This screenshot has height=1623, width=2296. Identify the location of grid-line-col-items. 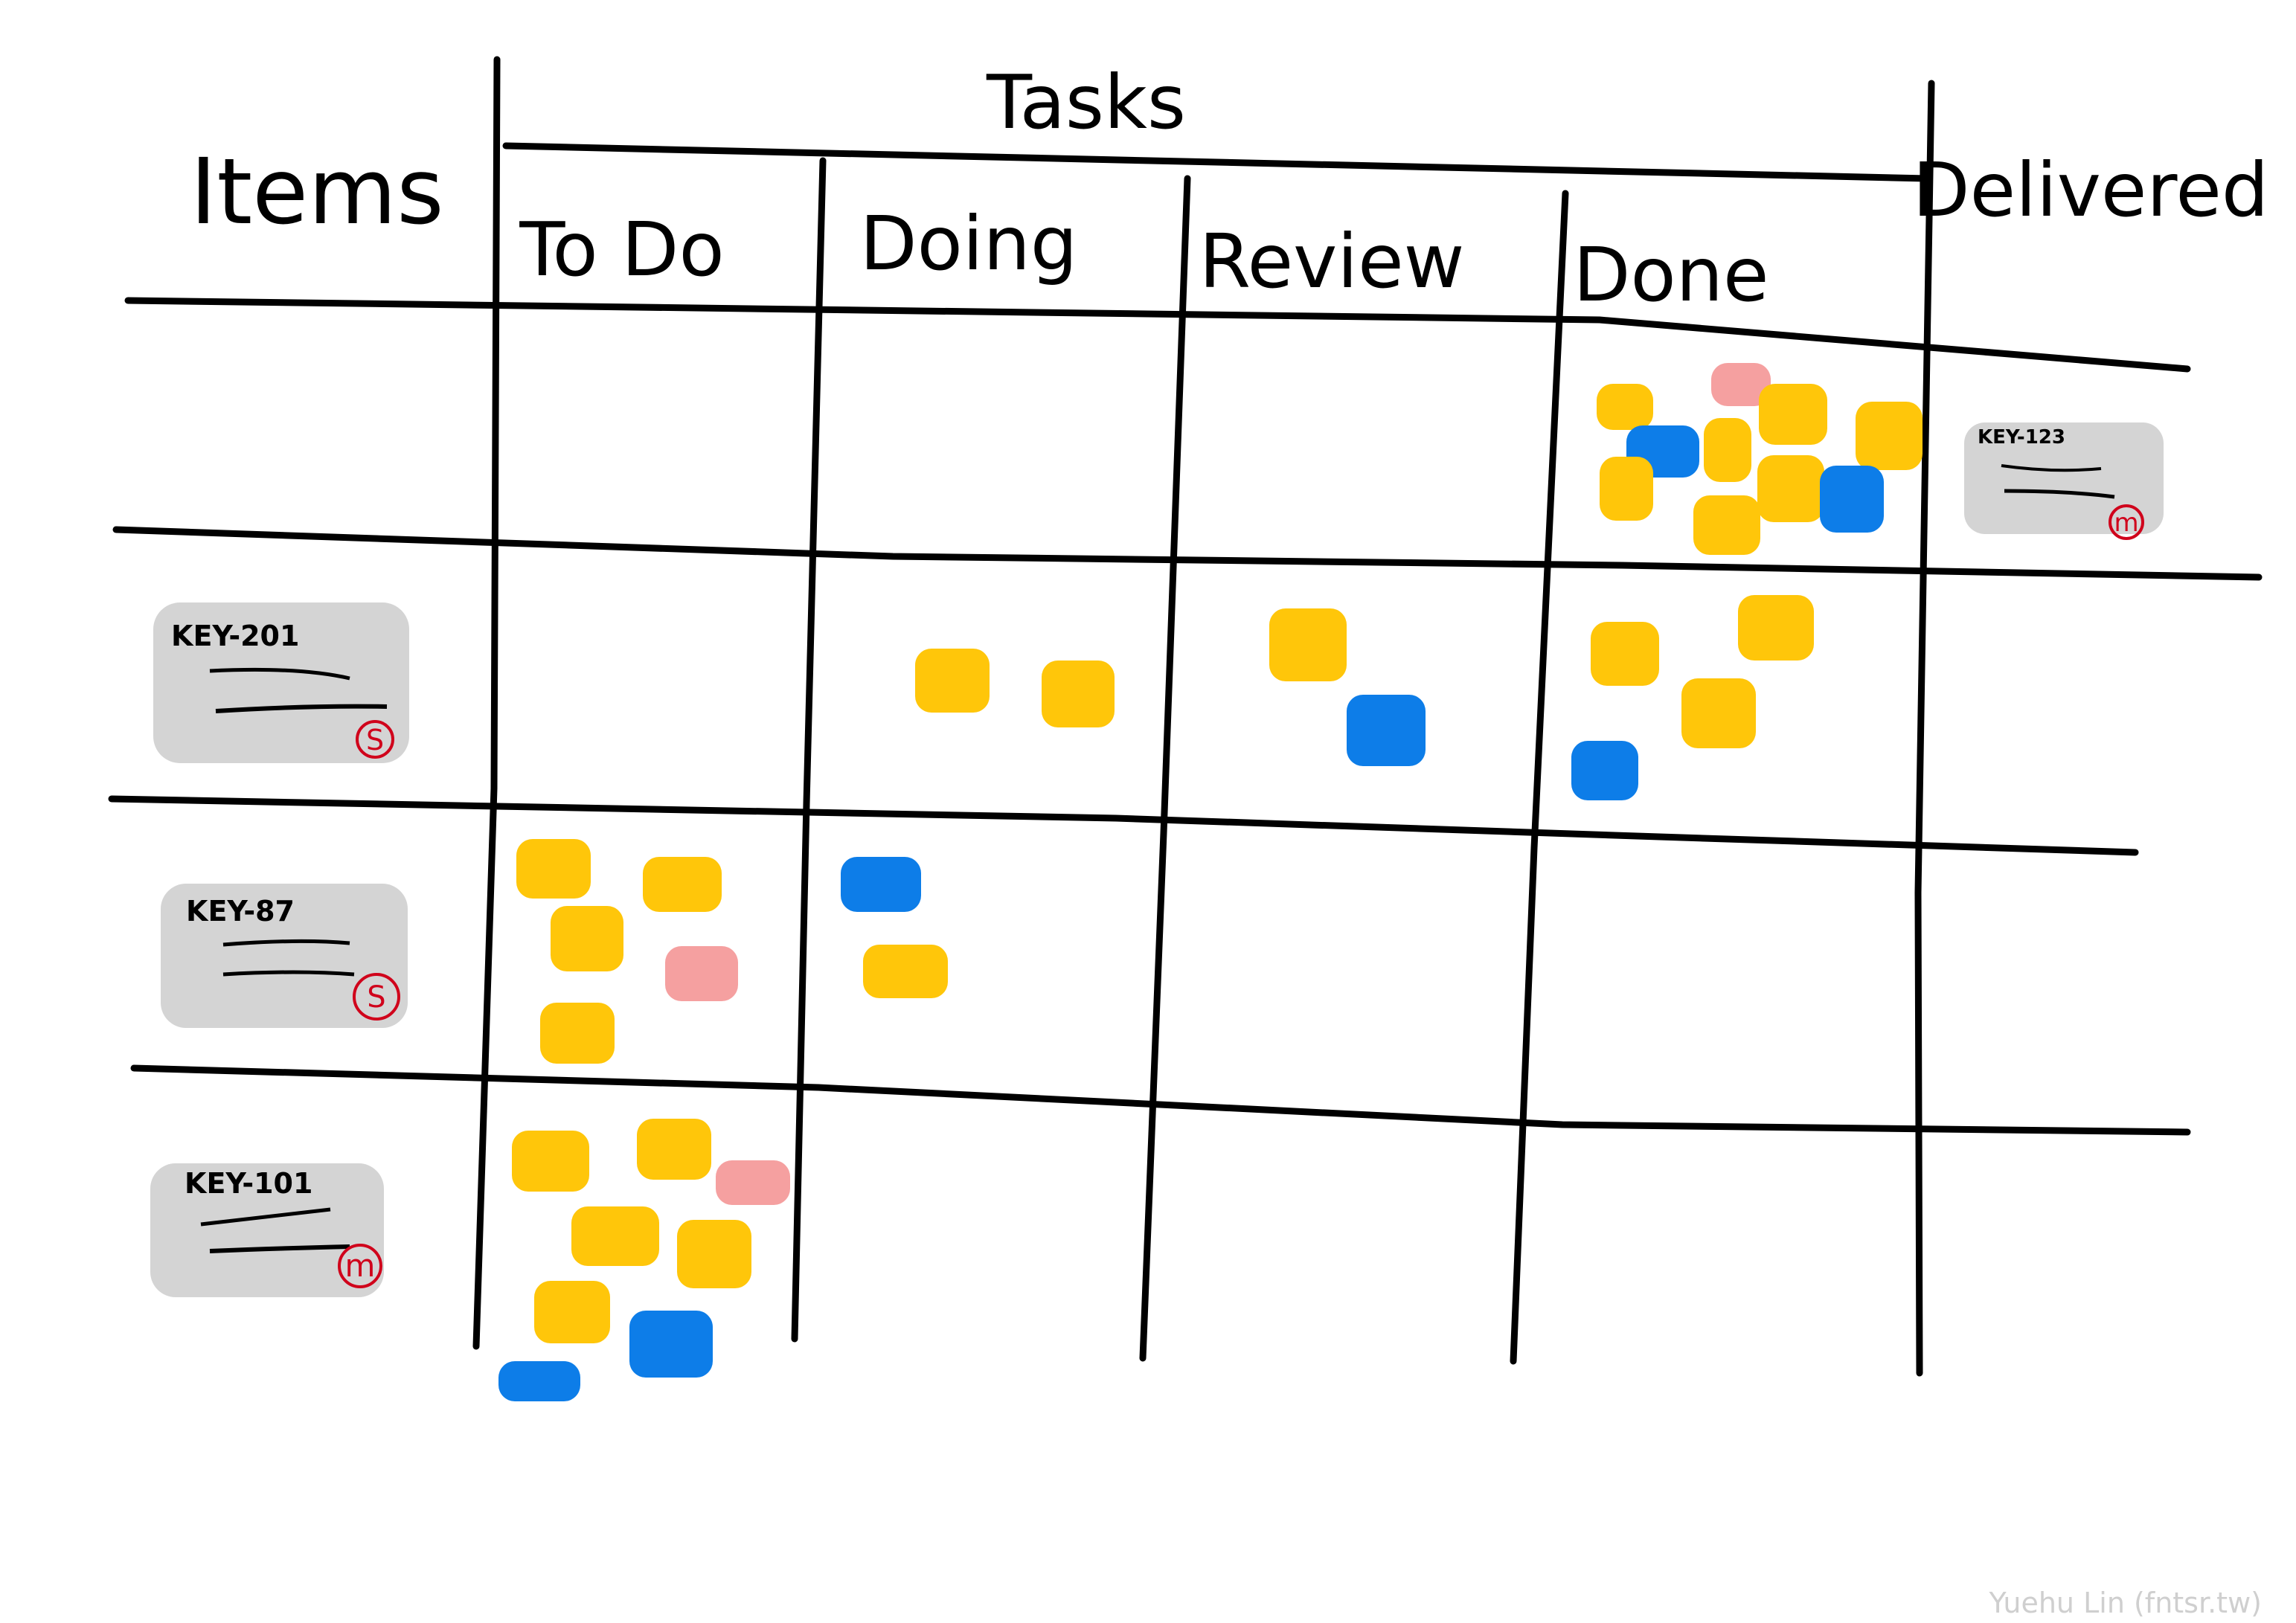
(486, 703).